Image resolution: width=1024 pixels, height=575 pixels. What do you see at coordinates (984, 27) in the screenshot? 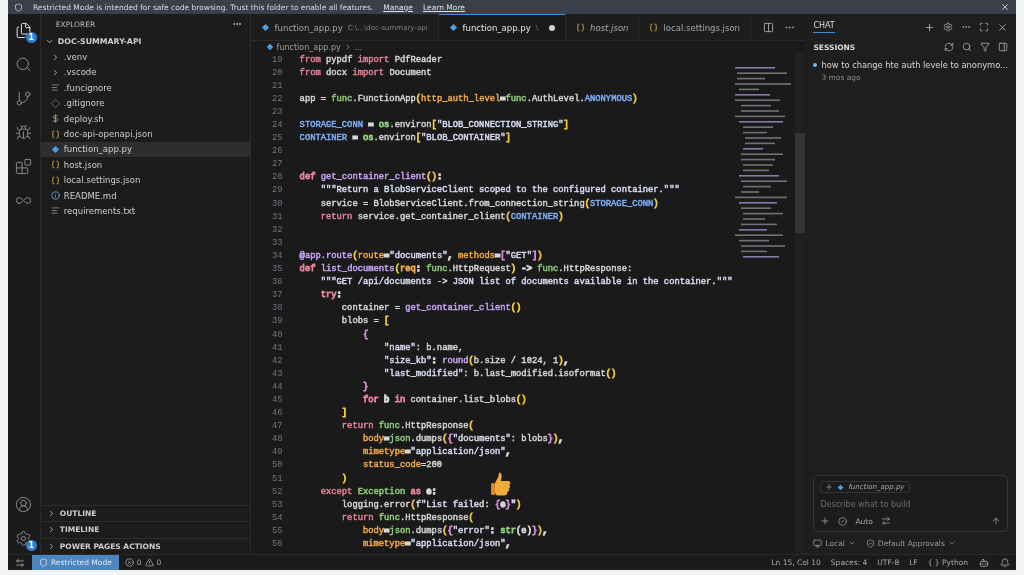
I see `maximize-icon` at bounding box center [984, 27].